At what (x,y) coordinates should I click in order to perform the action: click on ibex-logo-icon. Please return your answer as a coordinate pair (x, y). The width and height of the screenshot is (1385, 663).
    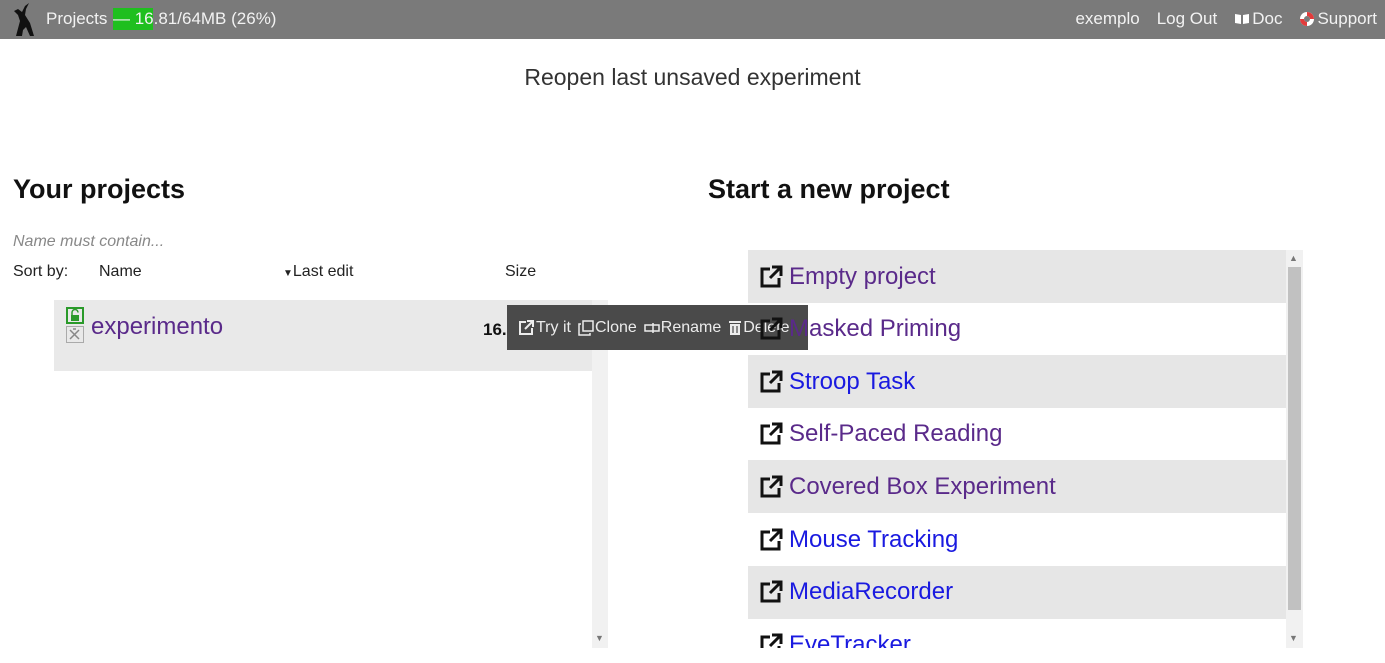
    Looking at the image, I should click on (25, 19).